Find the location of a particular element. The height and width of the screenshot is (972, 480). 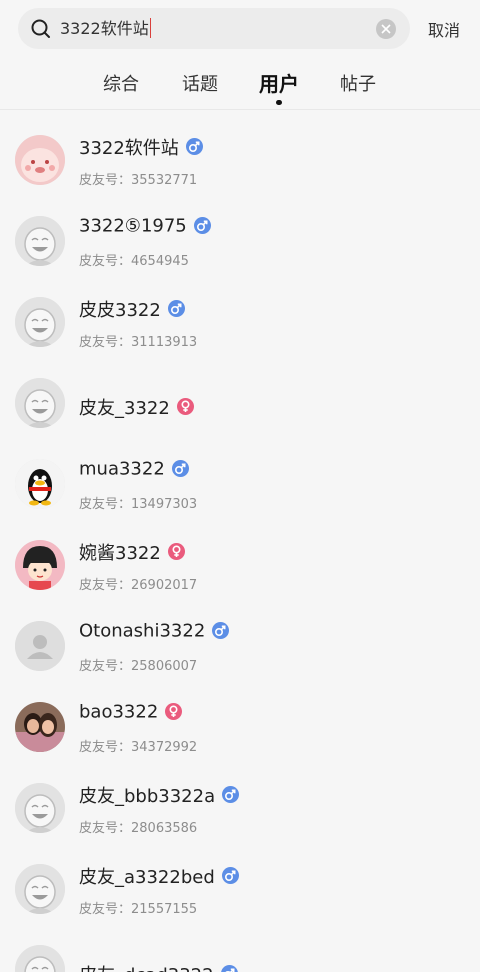

search-input: 3322软件站 is located at coordinates (210, 28).